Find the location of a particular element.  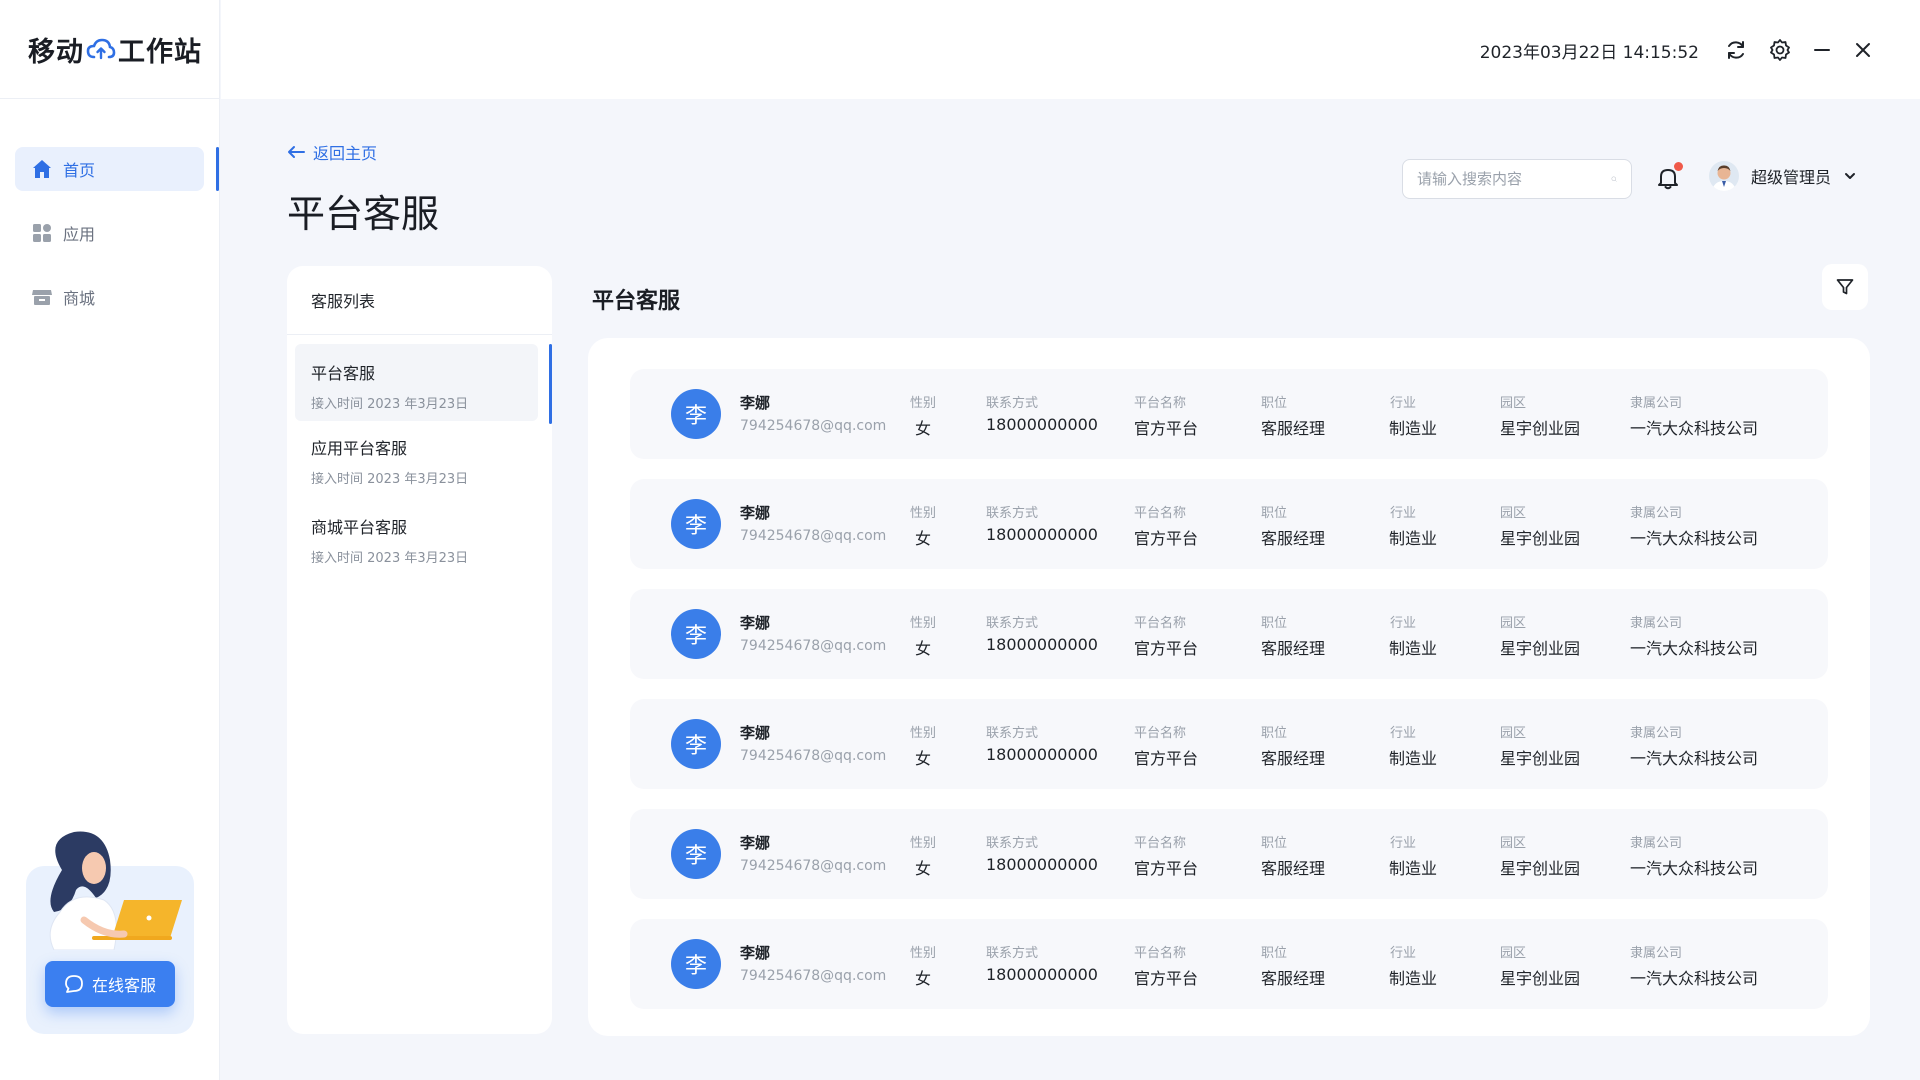

chat-bubble-icon is located at coordinates (74, 984).